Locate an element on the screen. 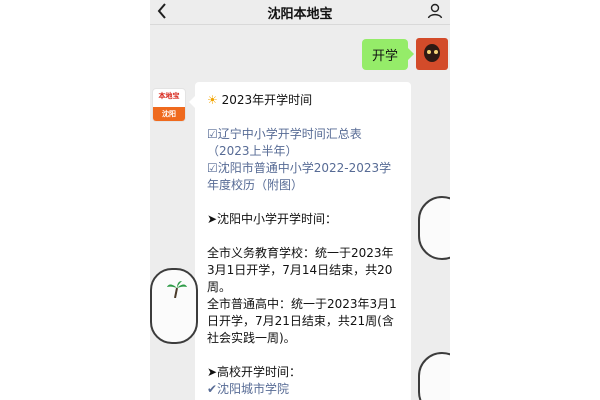 The image size is (600, 400). section-title-schools: ➤沈阳中小学开学时间： is located at coordinates (272, 219).